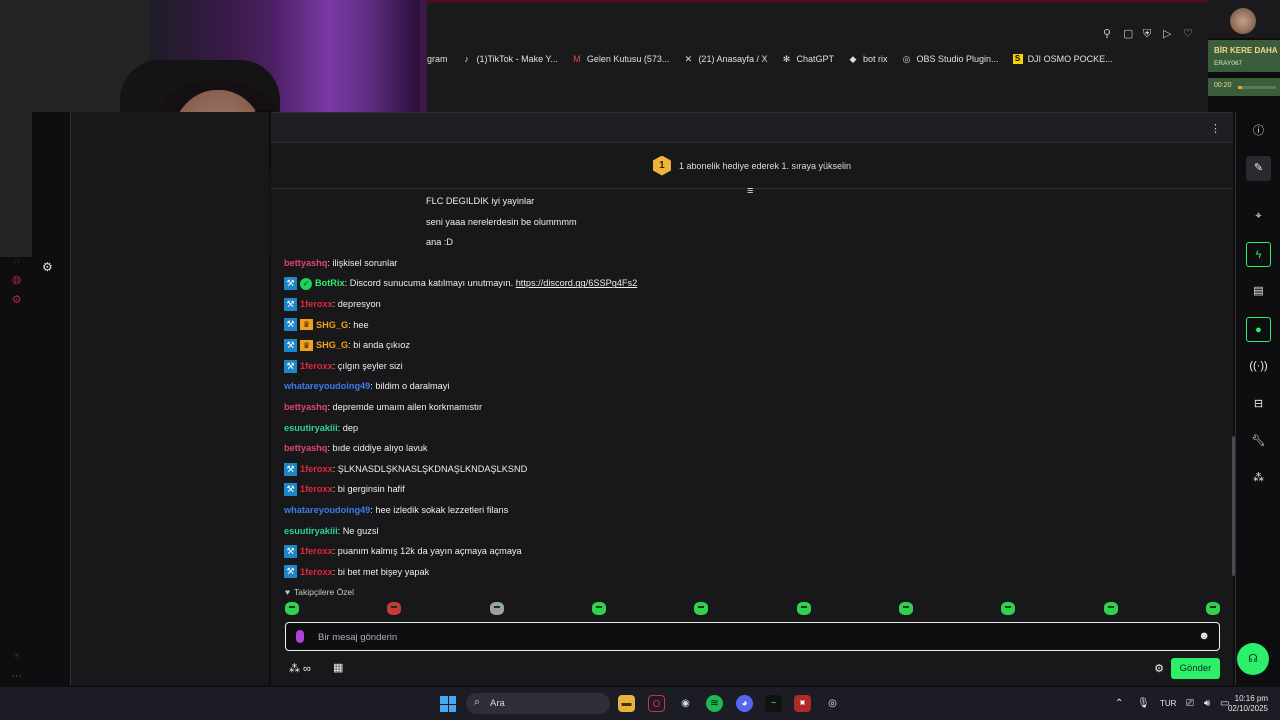 This screenshot has height=720, width=1280. Describe the element at coordinates (1168, 34) in the screenshot. I see `play-icon: ▷` at that location.